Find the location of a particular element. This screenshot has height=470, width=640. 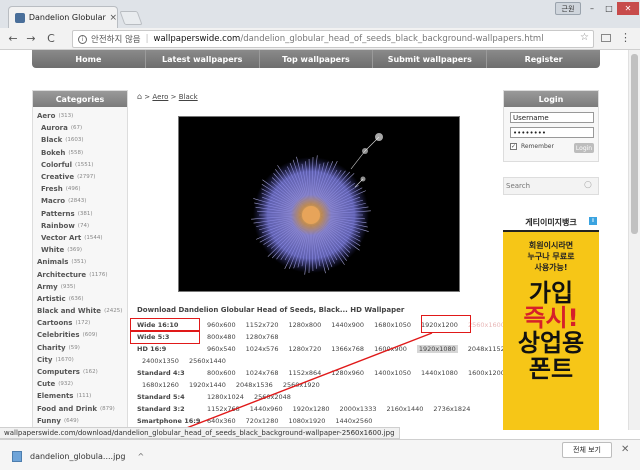

bookmark-star-icon: ☆ is located at coordinates (584, 37).